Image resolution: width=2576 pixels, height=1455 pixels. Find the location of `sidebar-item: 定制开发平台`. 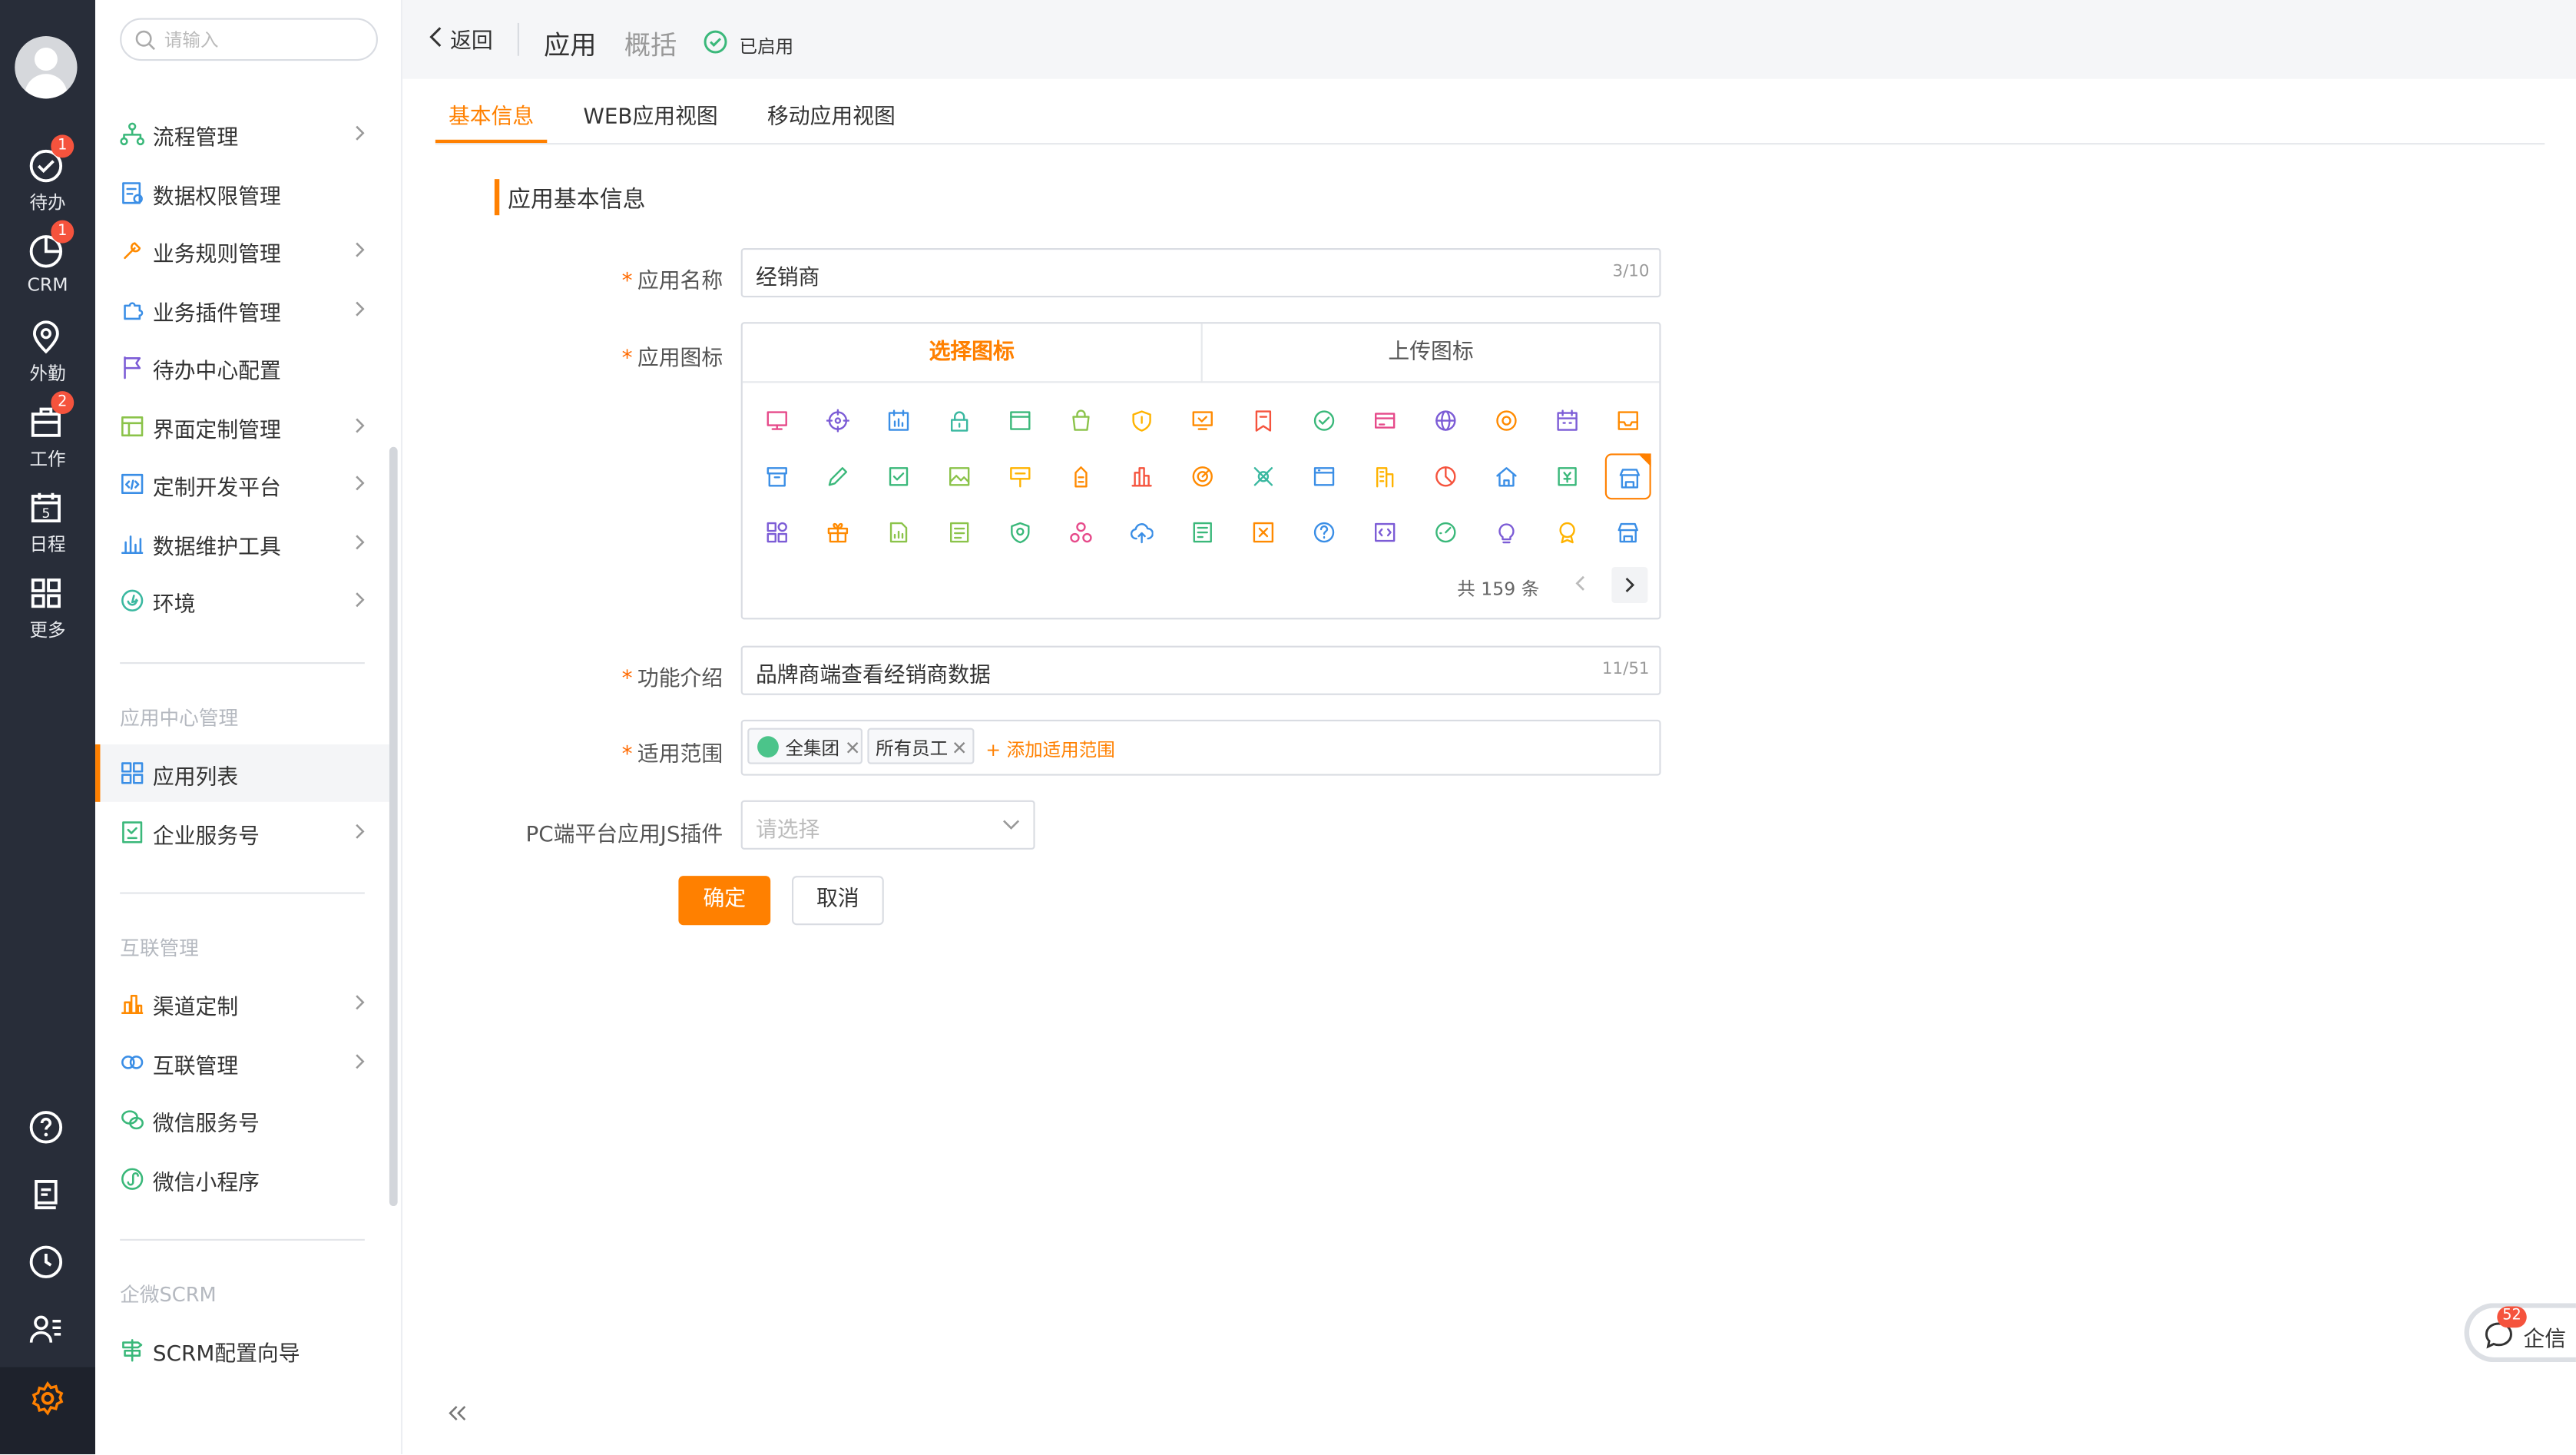

sidebar-item: 定制开发平台 is located at coordinates (242, 484).